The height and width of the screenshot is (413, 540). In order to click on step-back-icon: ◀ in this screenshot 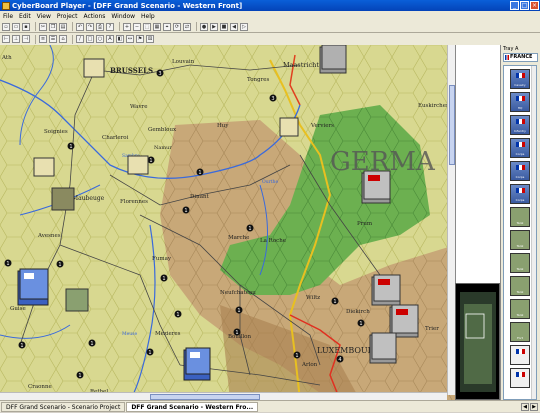, I will do `click(234, 26)`.